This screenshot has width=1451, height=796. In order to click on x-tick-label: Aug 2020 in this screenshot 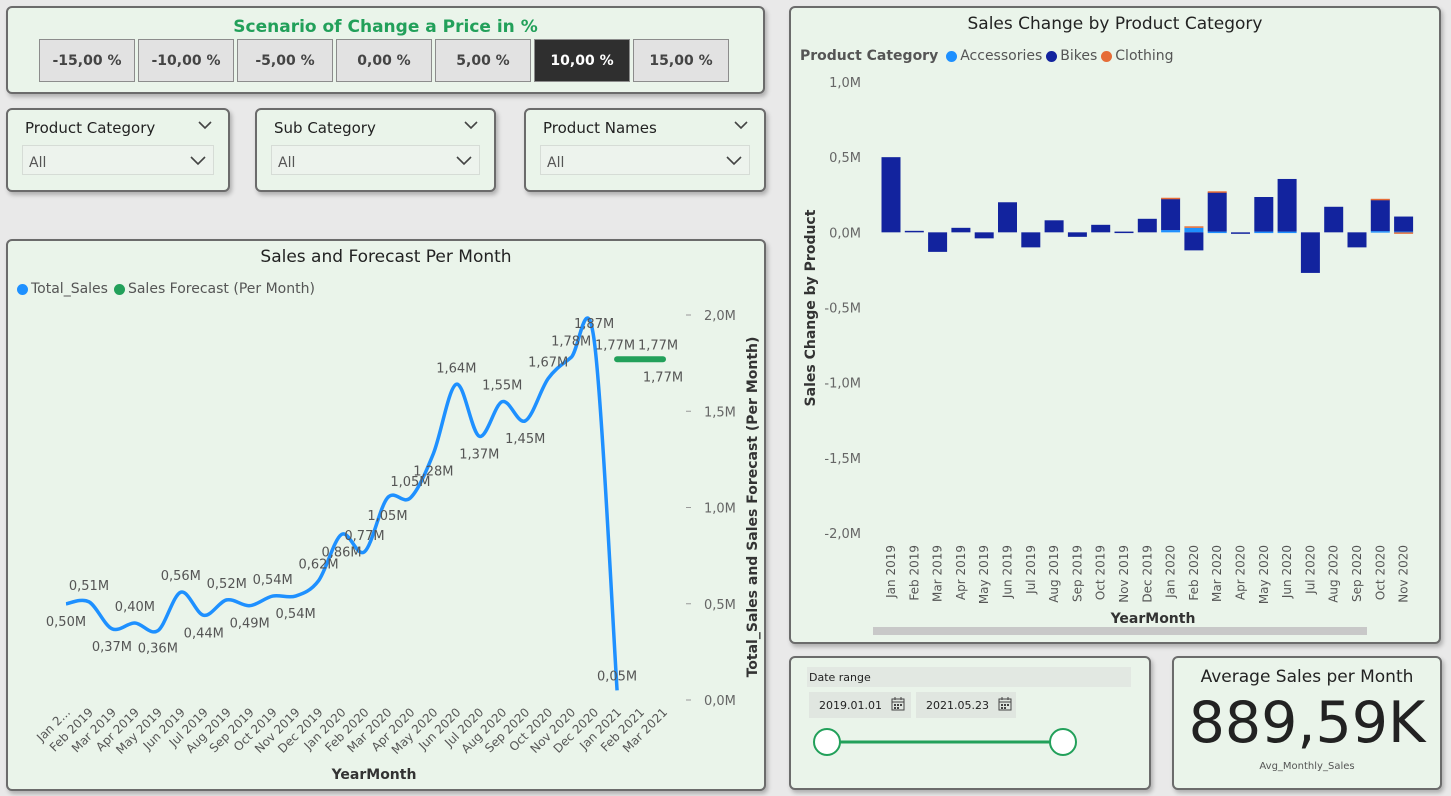, I will do `click(1334, 574)`.